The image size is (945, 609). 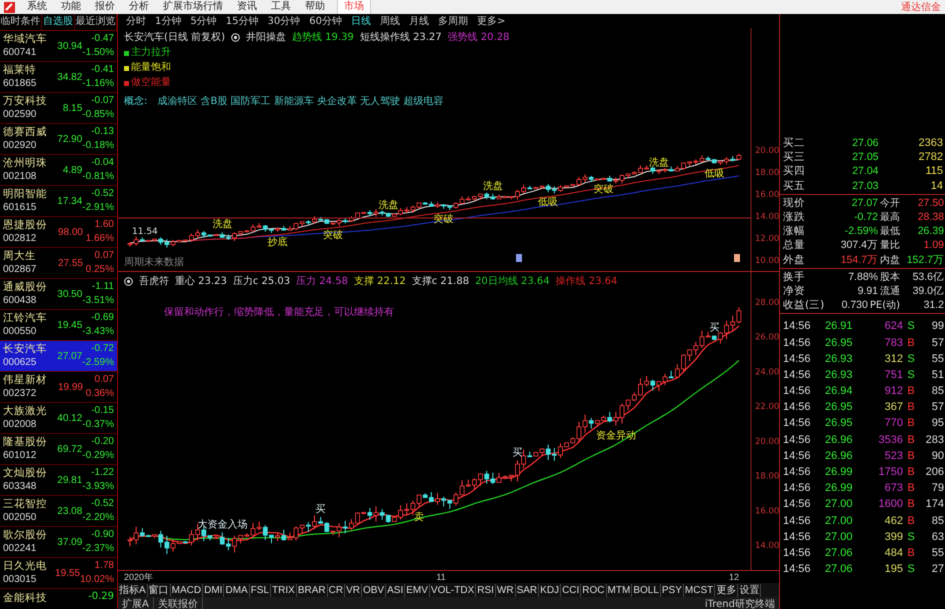 I want to click on tick-volume: 770, so click(x=893, y=423).